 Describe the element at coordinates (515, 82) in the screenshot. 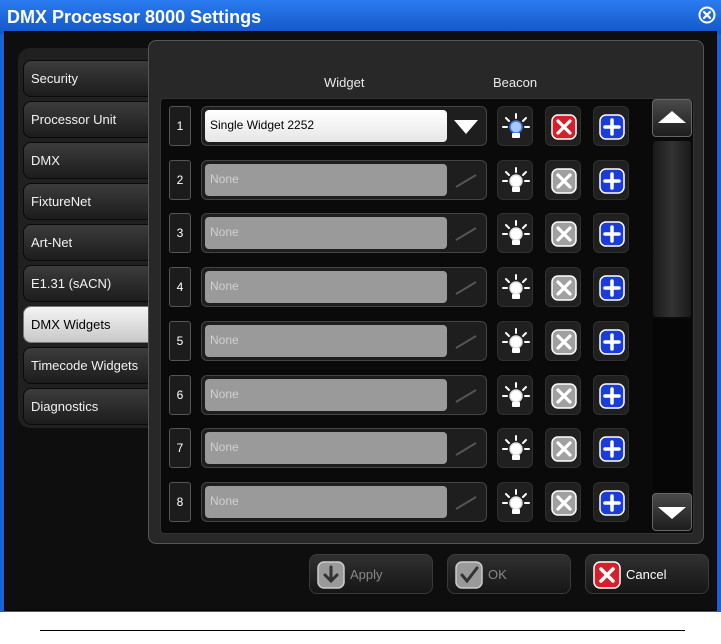

I see `beacon-column-header: Beacon` at that location.